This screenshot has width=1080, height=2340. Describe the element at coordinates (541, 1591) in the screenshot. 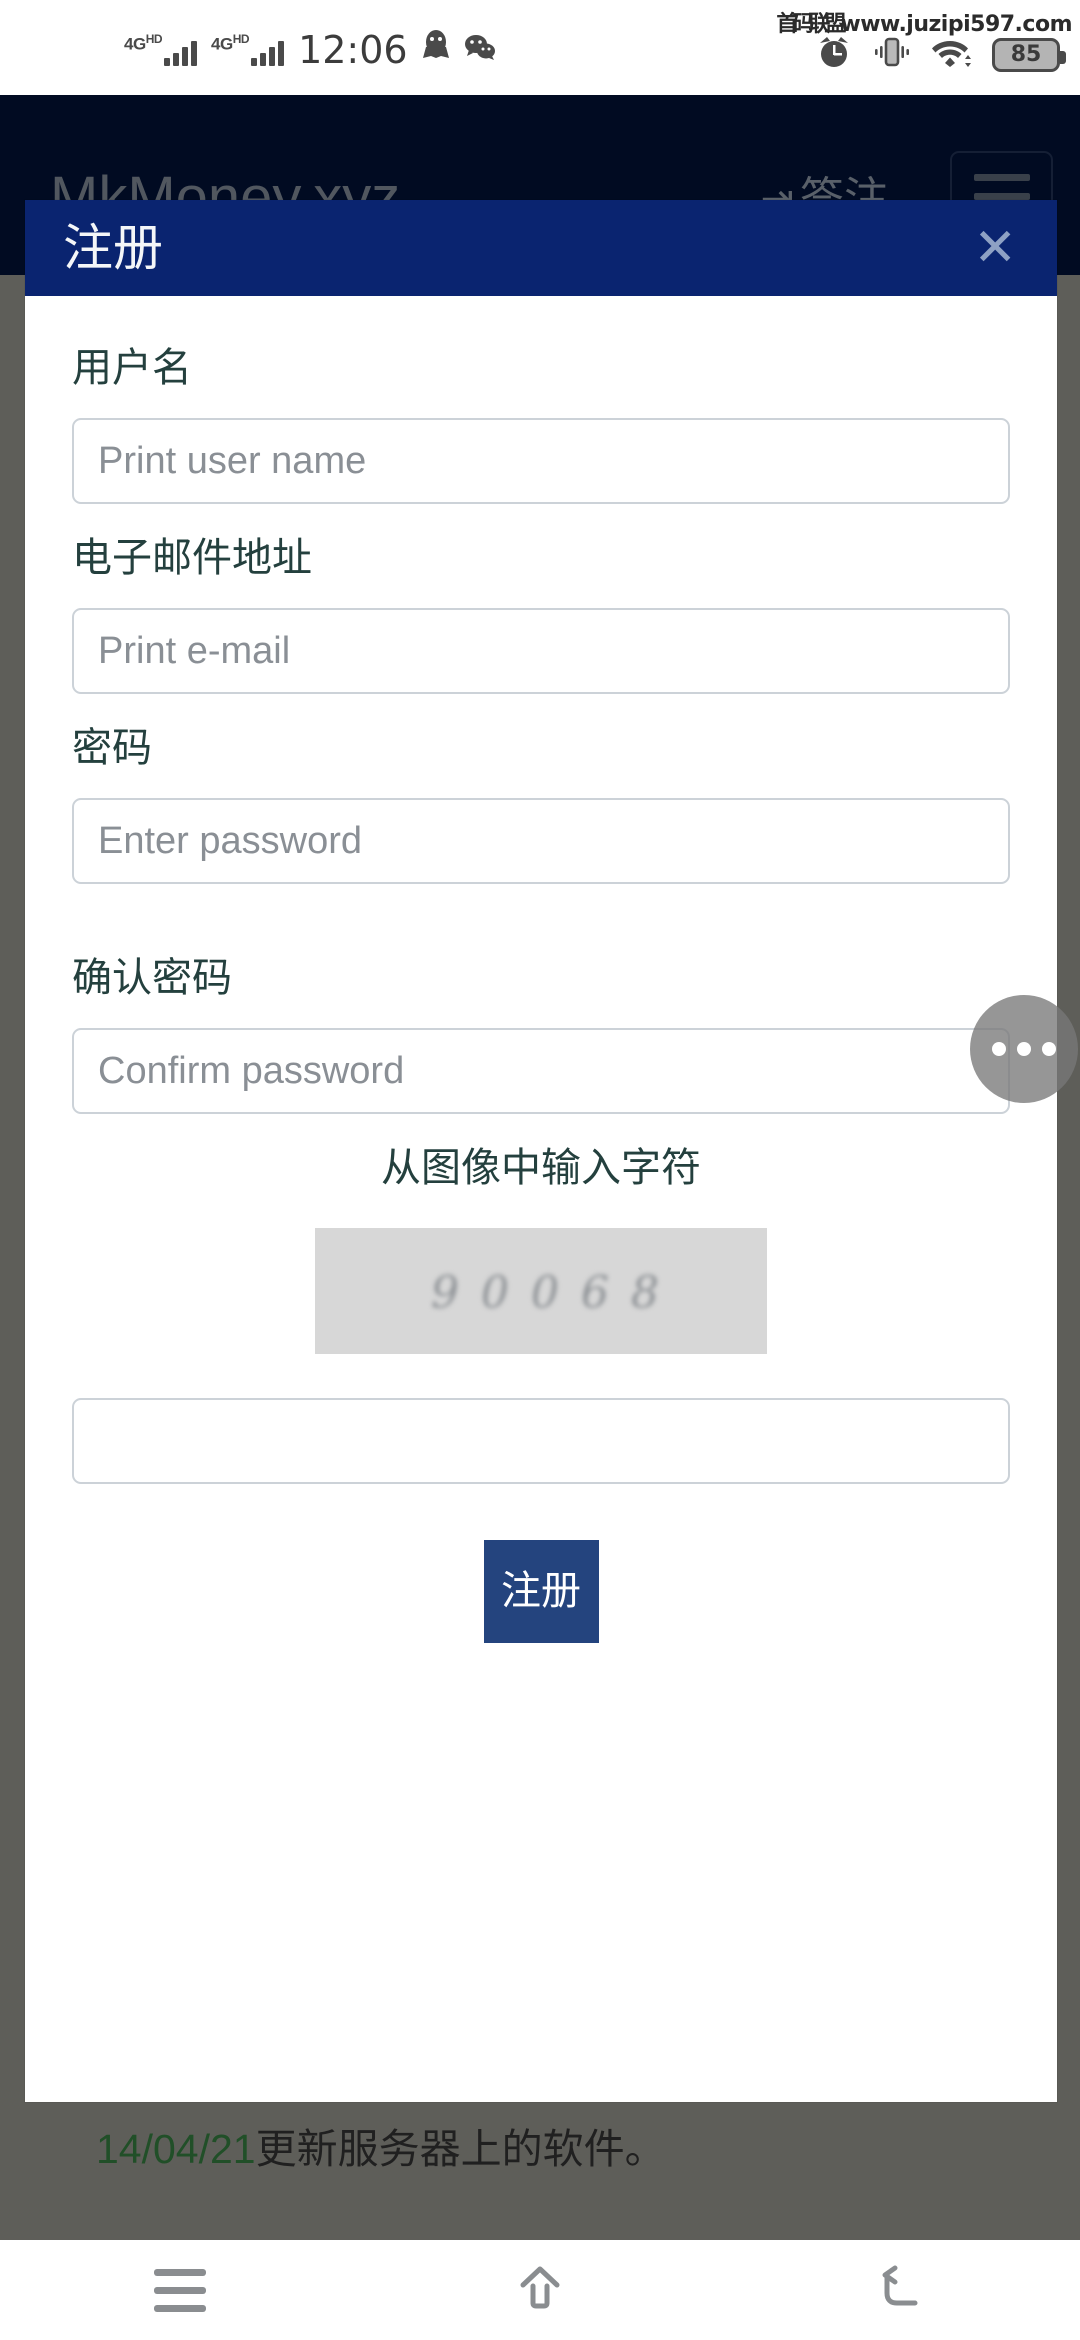

I see `register-submit-button: 注册` at that location.